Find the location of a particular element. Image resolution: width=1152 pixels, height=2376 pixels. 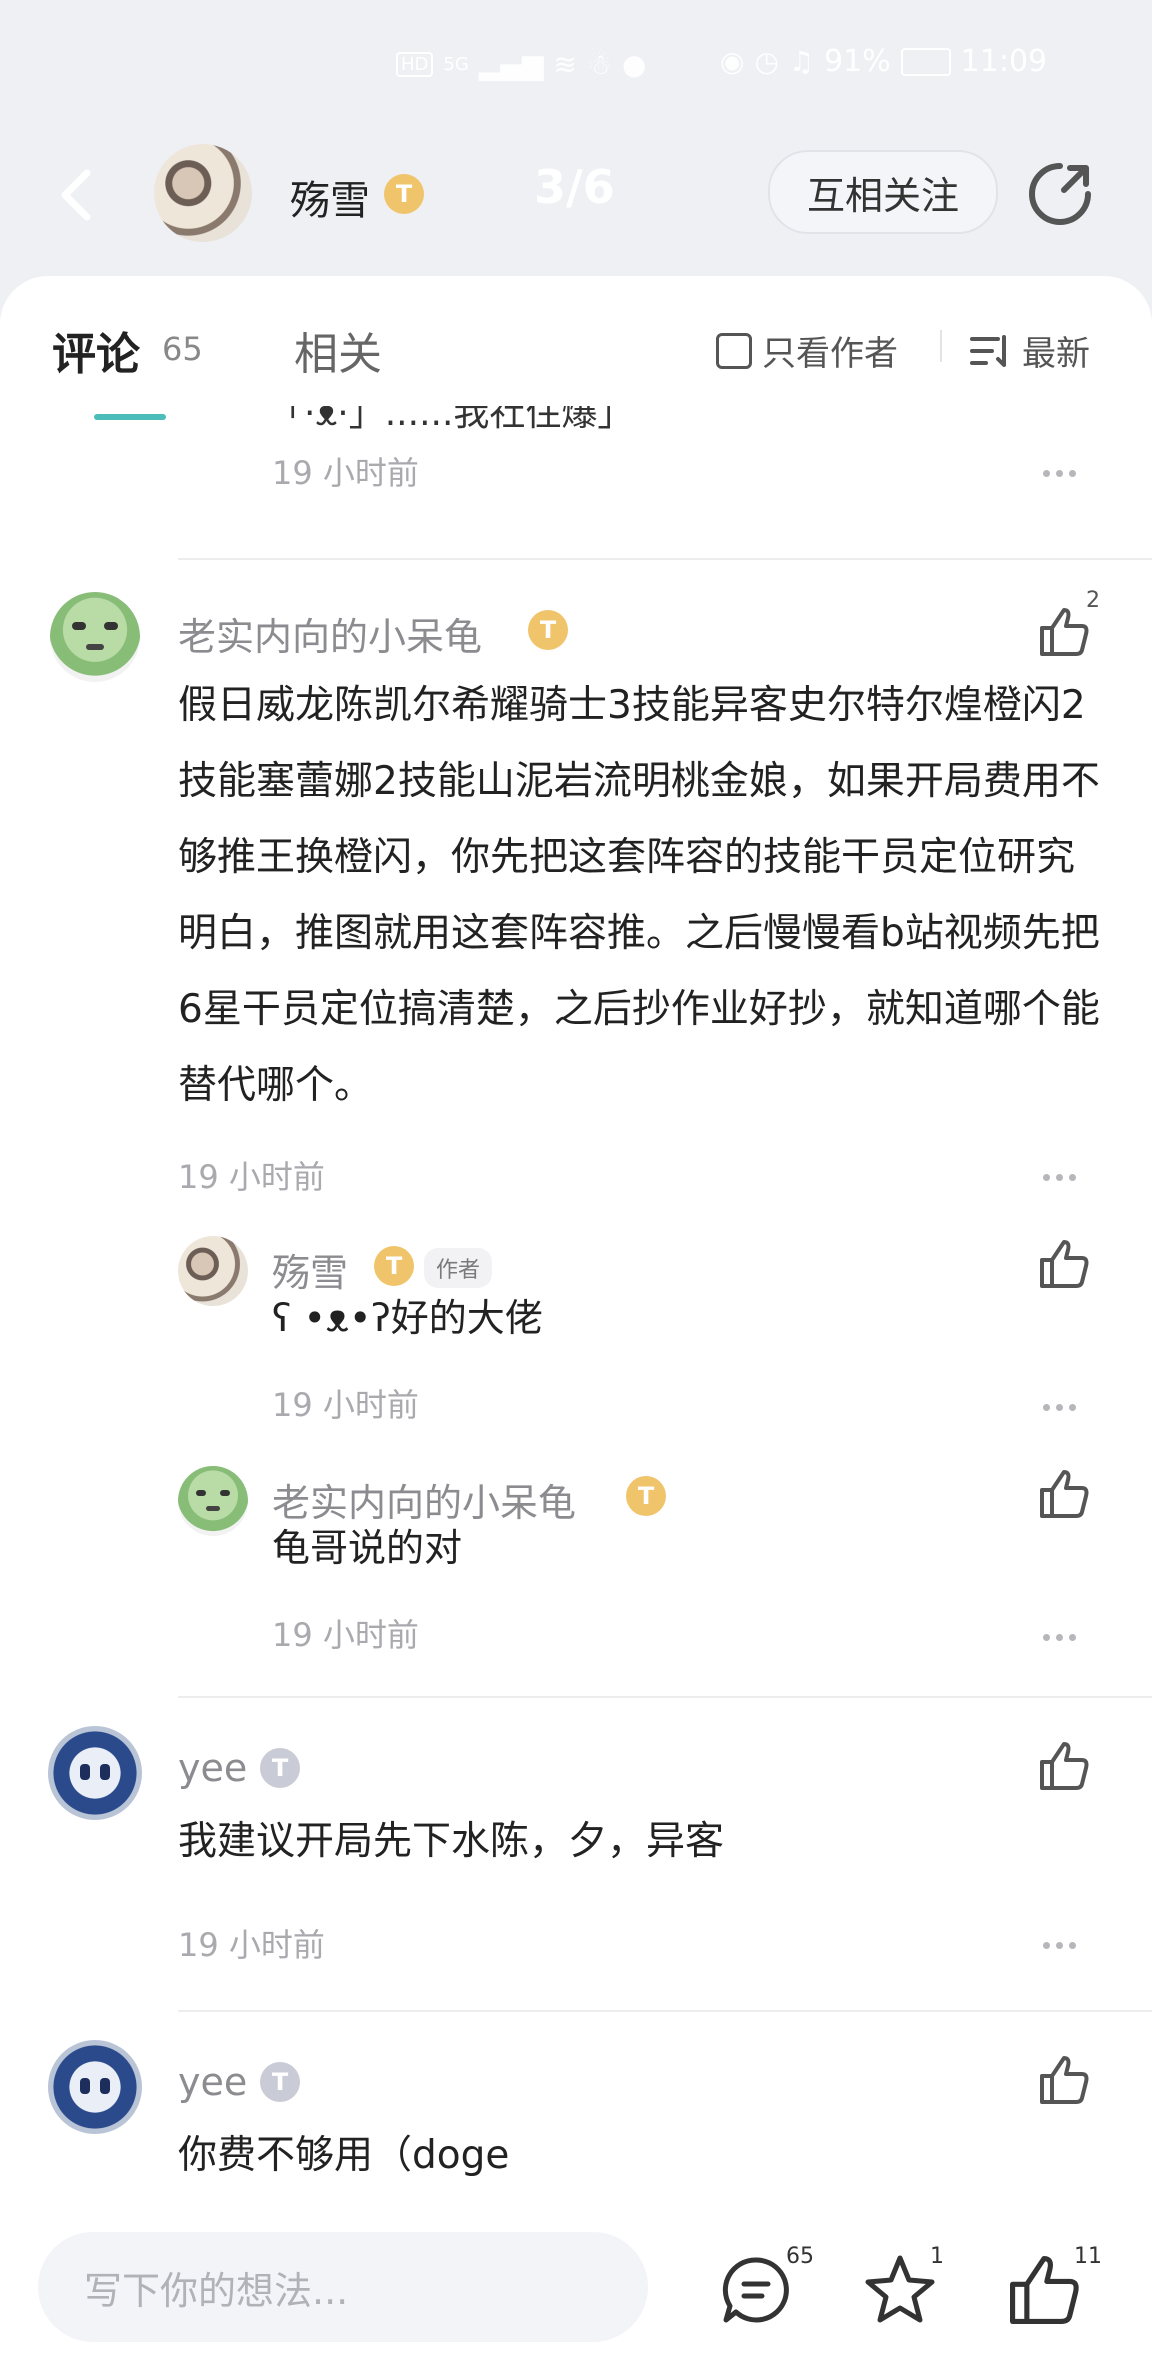

only-author-toggle: 只看作者 is located at coordinates (807, 350).